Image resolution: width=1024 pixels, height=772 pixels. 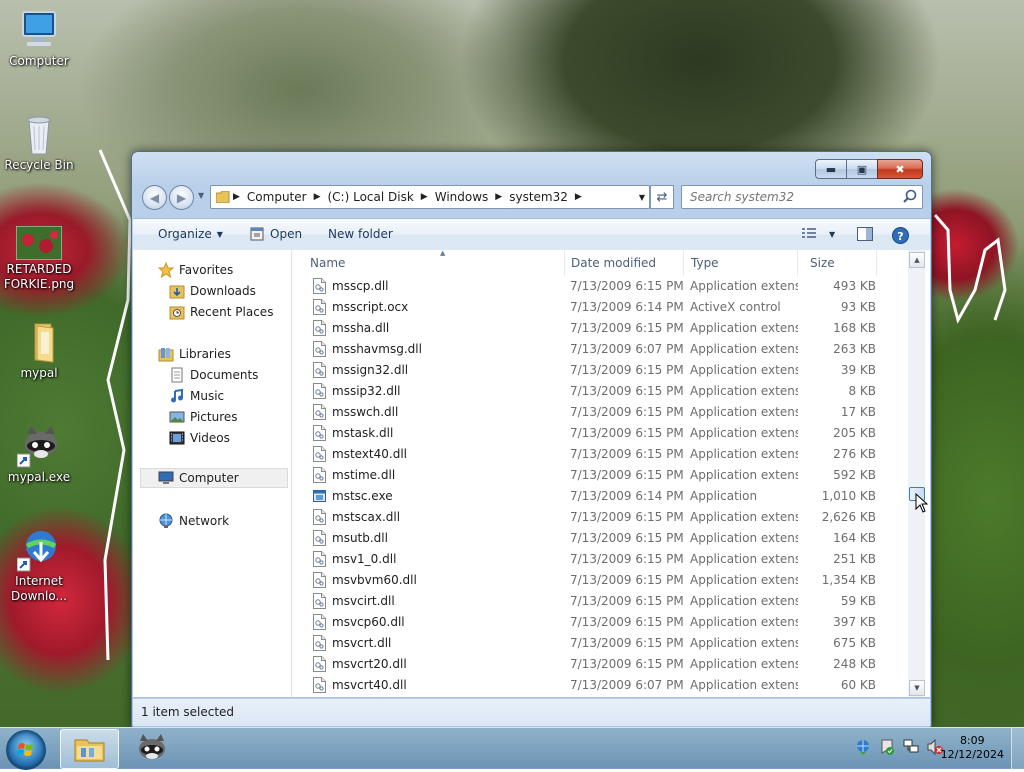 What do you see at coordinates (917, 260) in the screenshot?
I see `scroll-up-button: ▲` at bounding box center [917, 260].